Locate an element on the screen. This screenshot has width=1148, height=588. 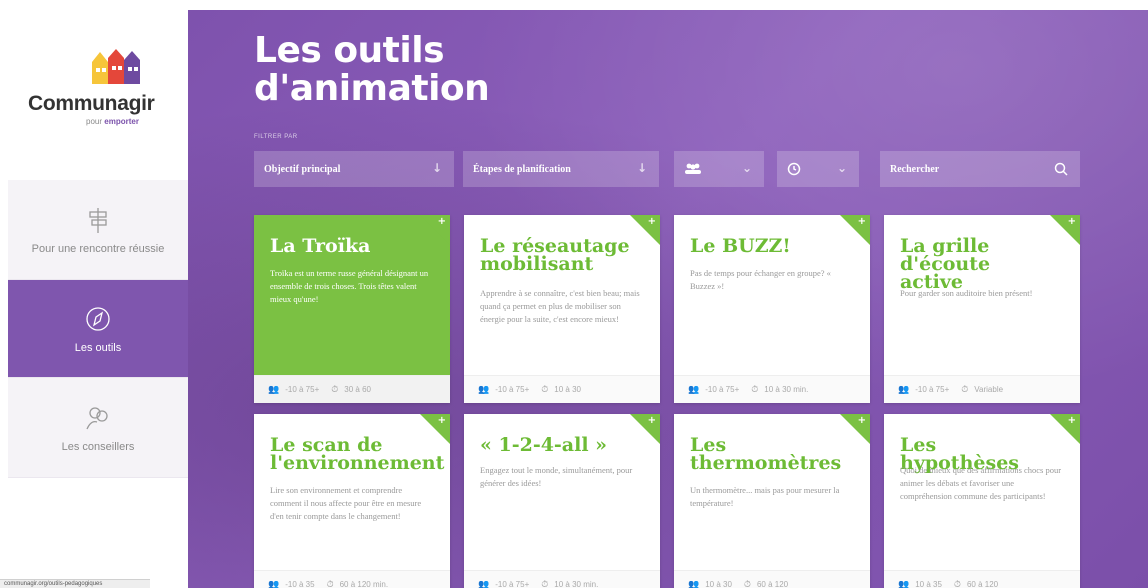
clock-icon is located at coordinates (794, 169).